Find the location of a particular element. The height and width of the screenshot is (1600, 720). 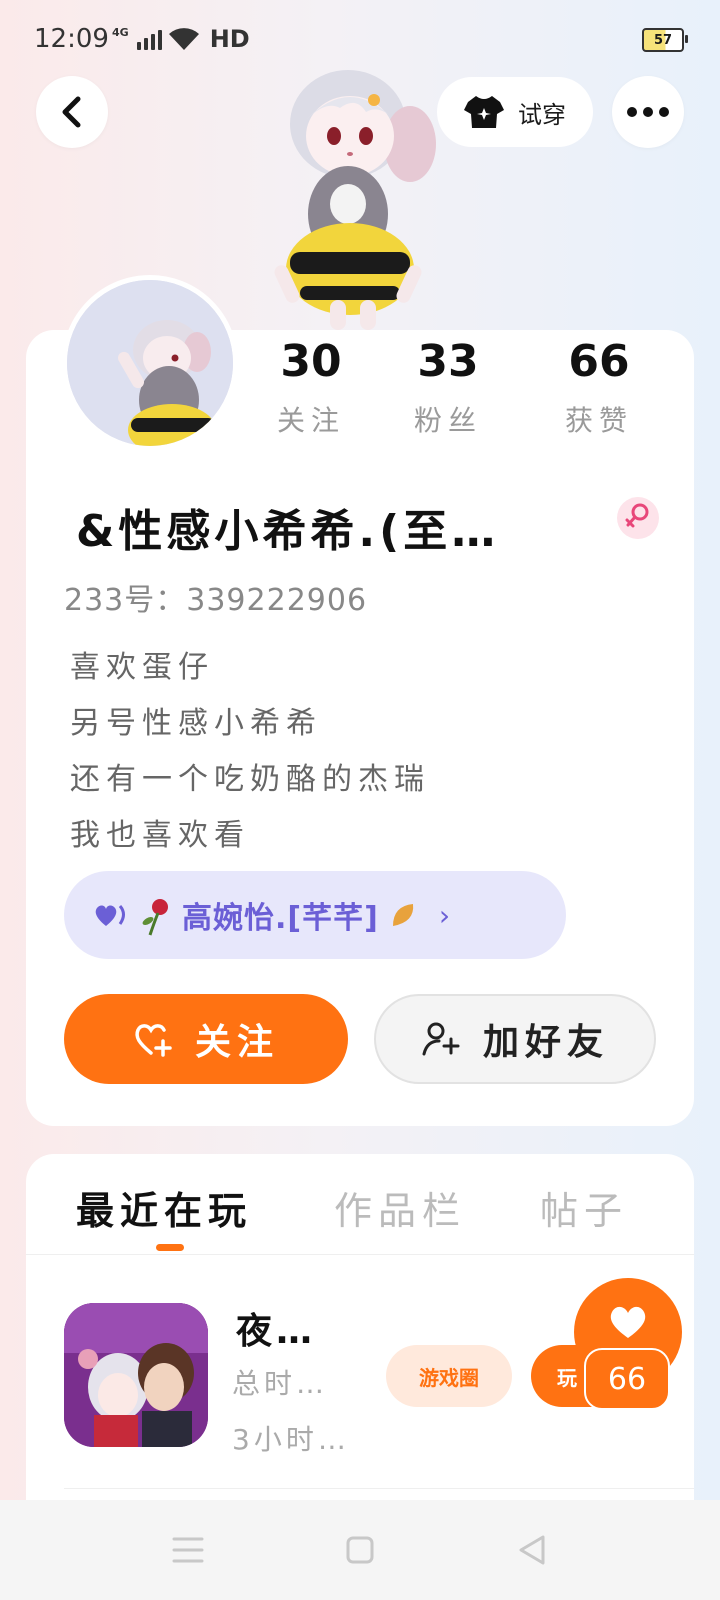

heart-icon is located at coordinates (628, 1322).